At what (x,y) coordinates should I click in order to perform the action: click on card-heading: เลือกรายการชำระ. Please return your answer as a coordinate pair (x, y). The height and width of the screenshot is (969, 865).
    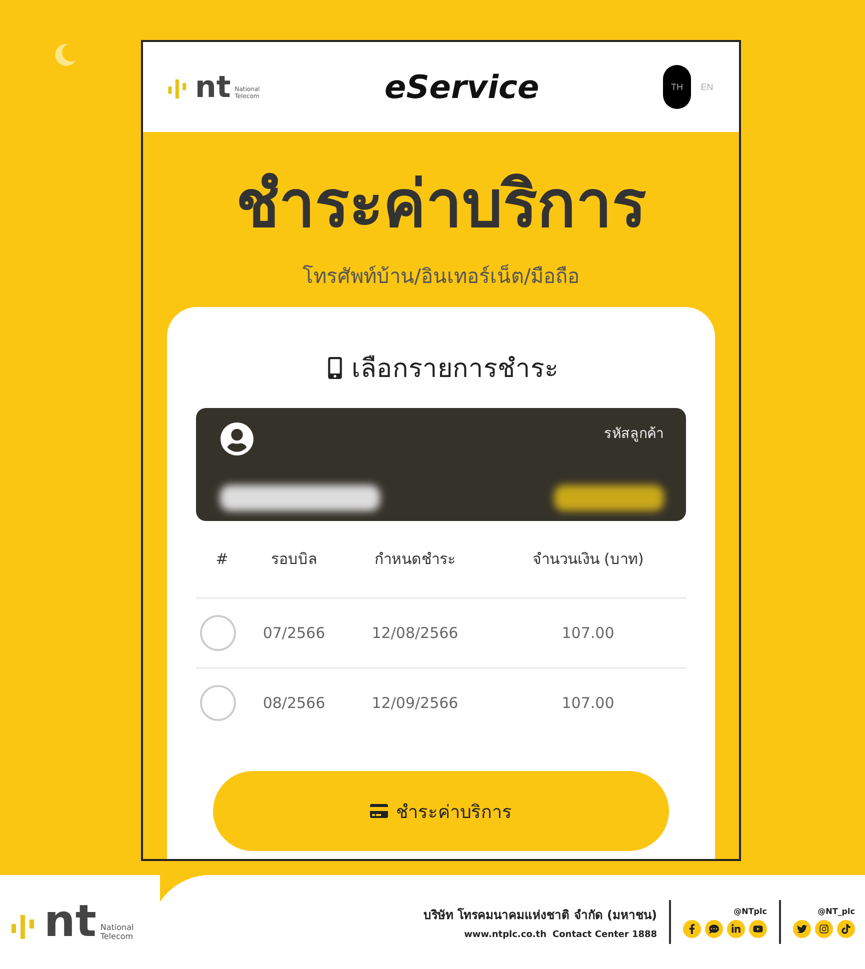
    Looking at the image, I should click on (455, 369).